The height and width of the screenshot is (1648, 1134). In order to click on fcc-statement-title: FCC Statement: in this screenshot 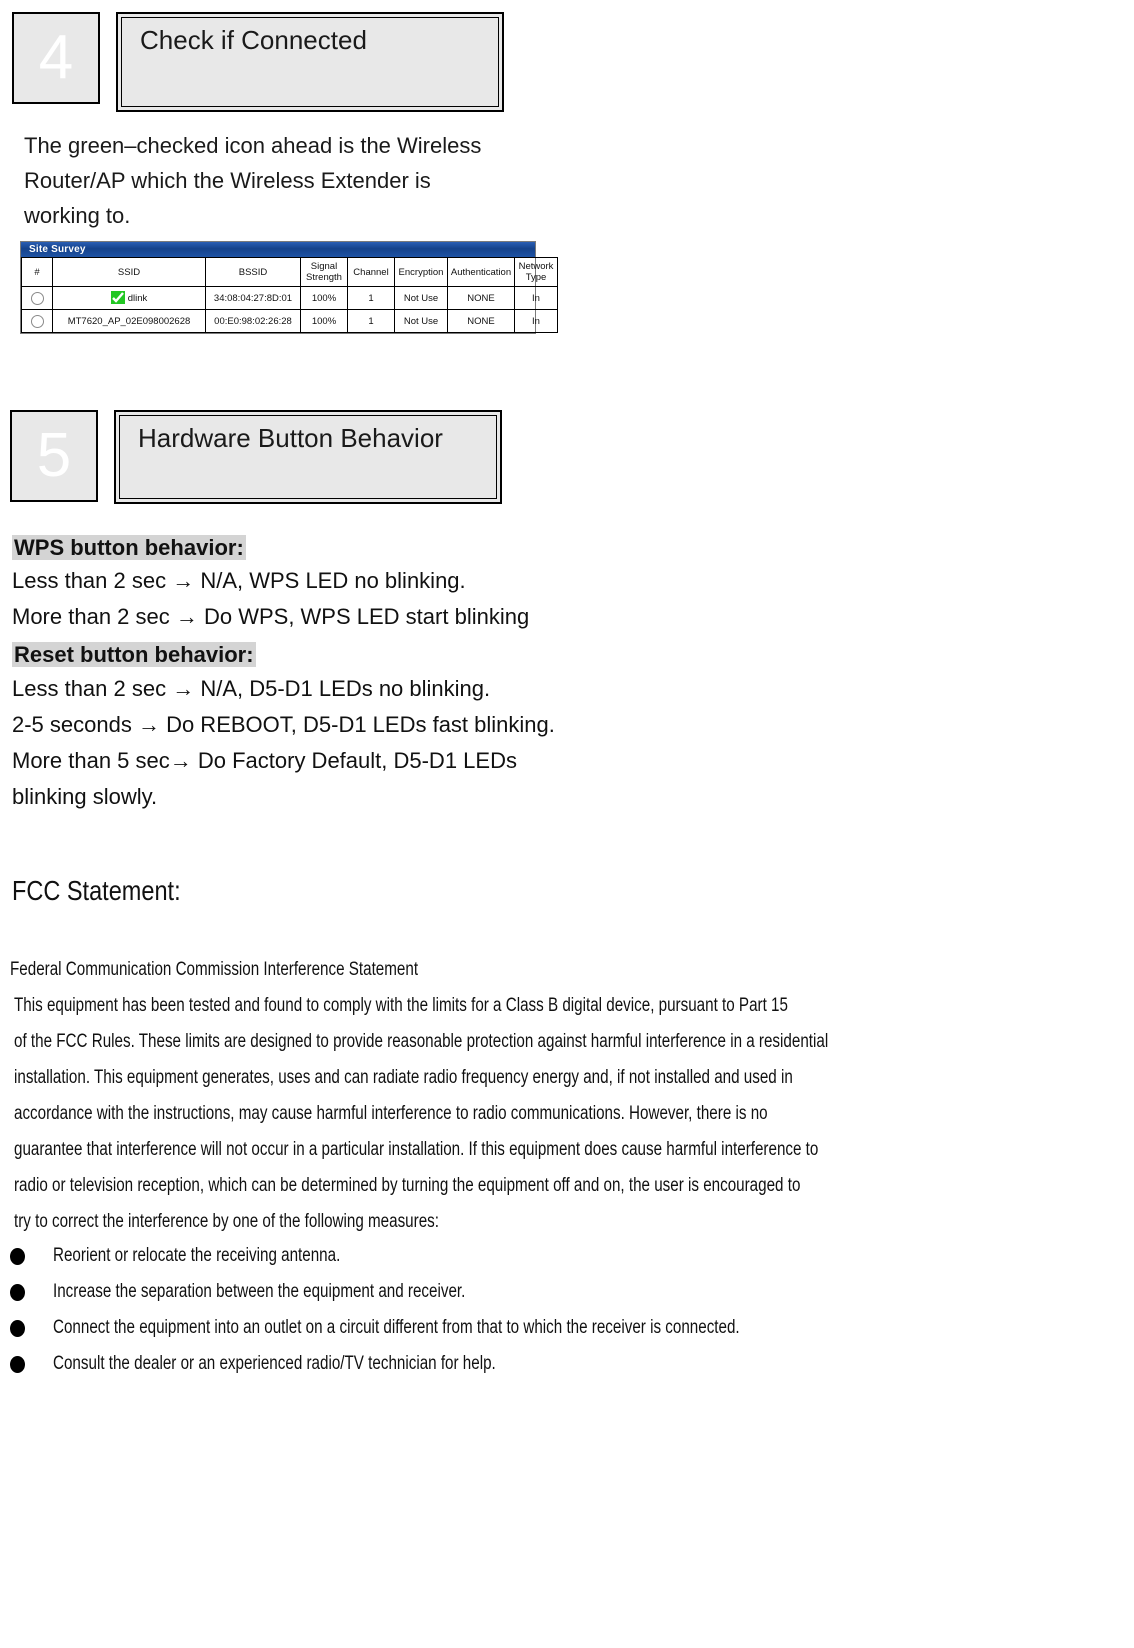, I will do `click(96, 890)`.